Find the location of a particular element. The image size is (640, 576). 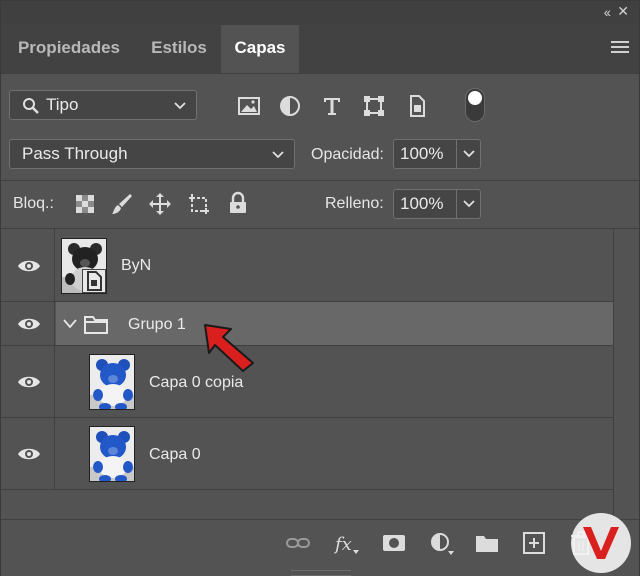

layer-row-capa-0: Capa 0 is located at coordinates (307, 454).